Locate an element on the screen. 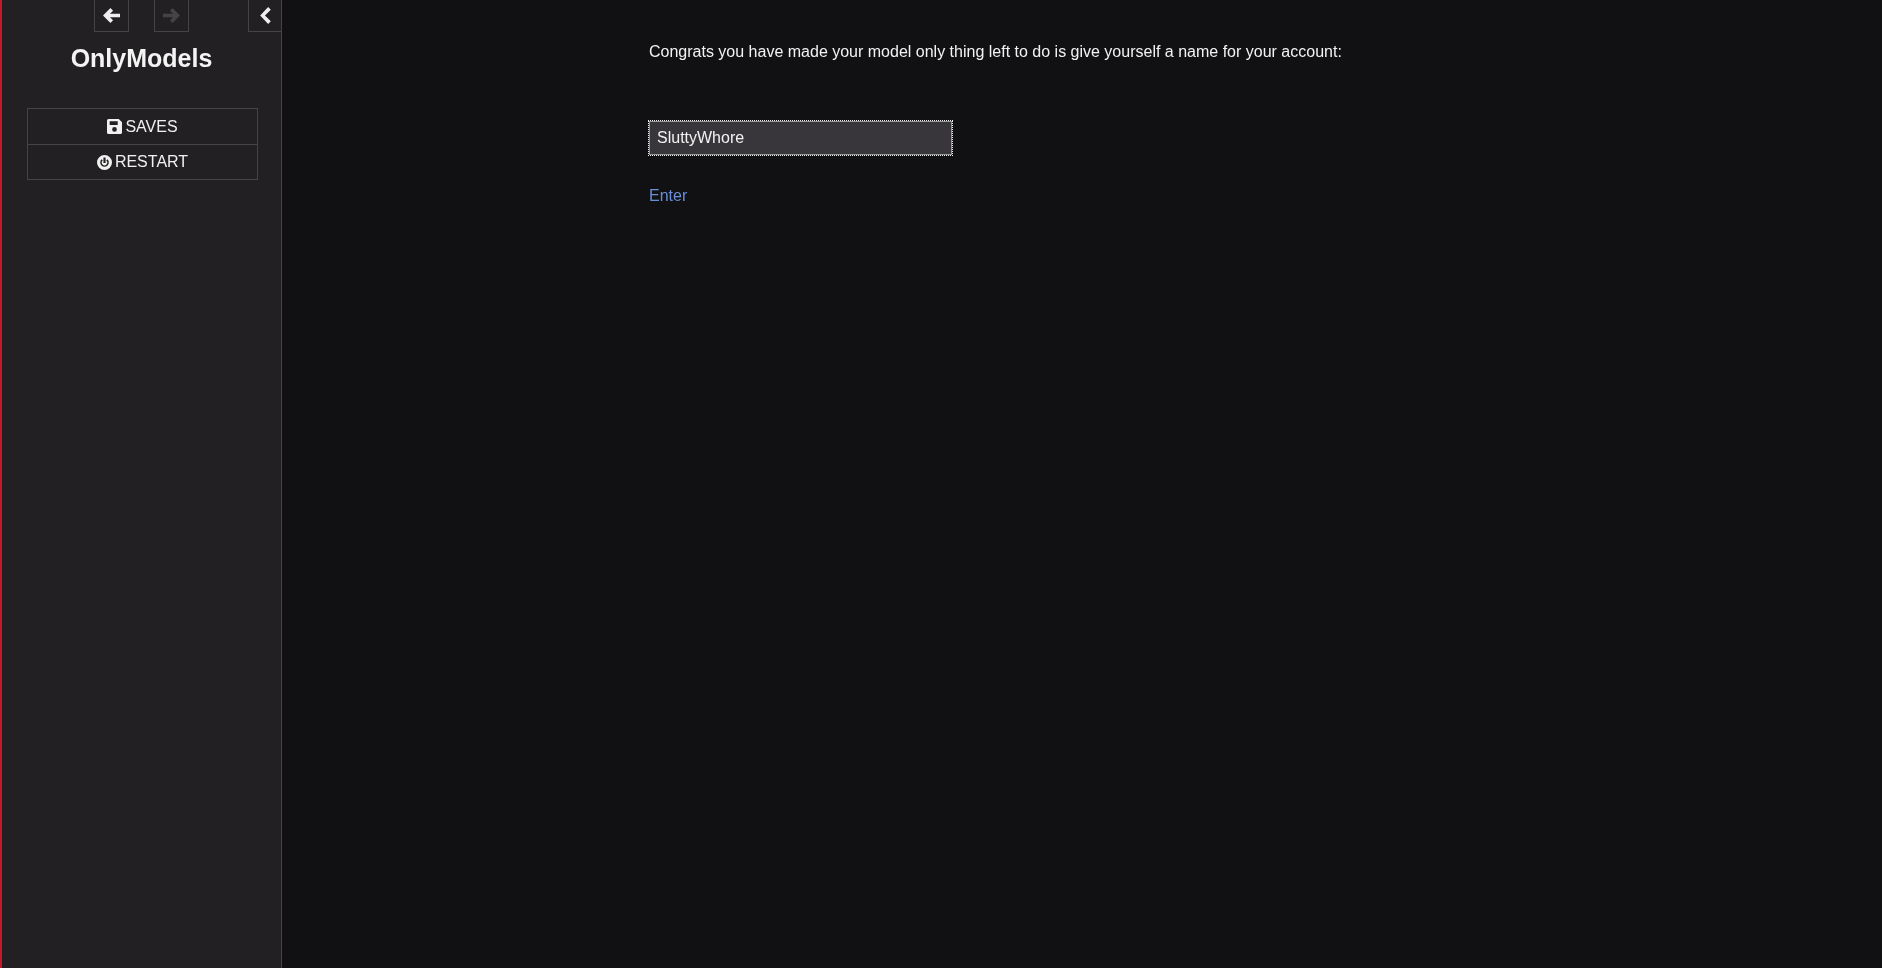 Image resolution: width=1882 pixels, height=968 pixels. right-arrow-icon is located at coordinates (171, 15).